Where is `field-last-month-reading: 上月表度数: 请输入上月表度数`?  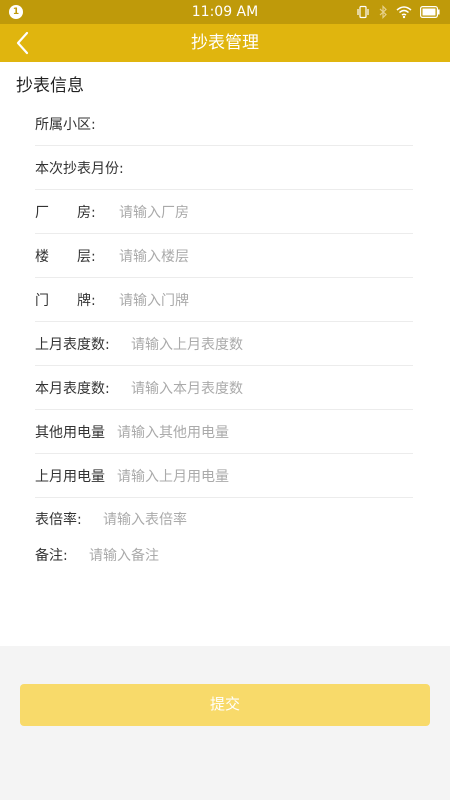 field-last-month-reading: 上月表度数: 请输入上月表度数 is located at coordinates (224, 344).